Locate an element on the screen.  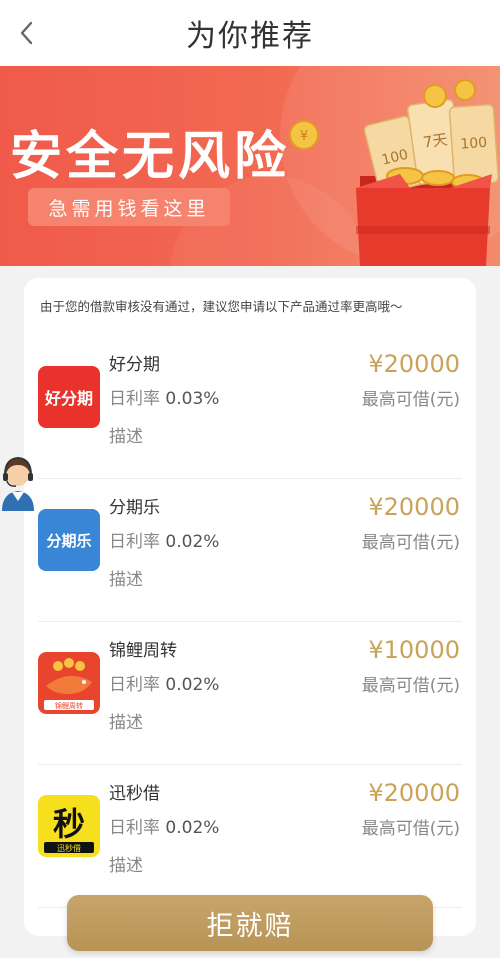
product-logo: 锦鲤周转 is located at coordinates (69, 683).